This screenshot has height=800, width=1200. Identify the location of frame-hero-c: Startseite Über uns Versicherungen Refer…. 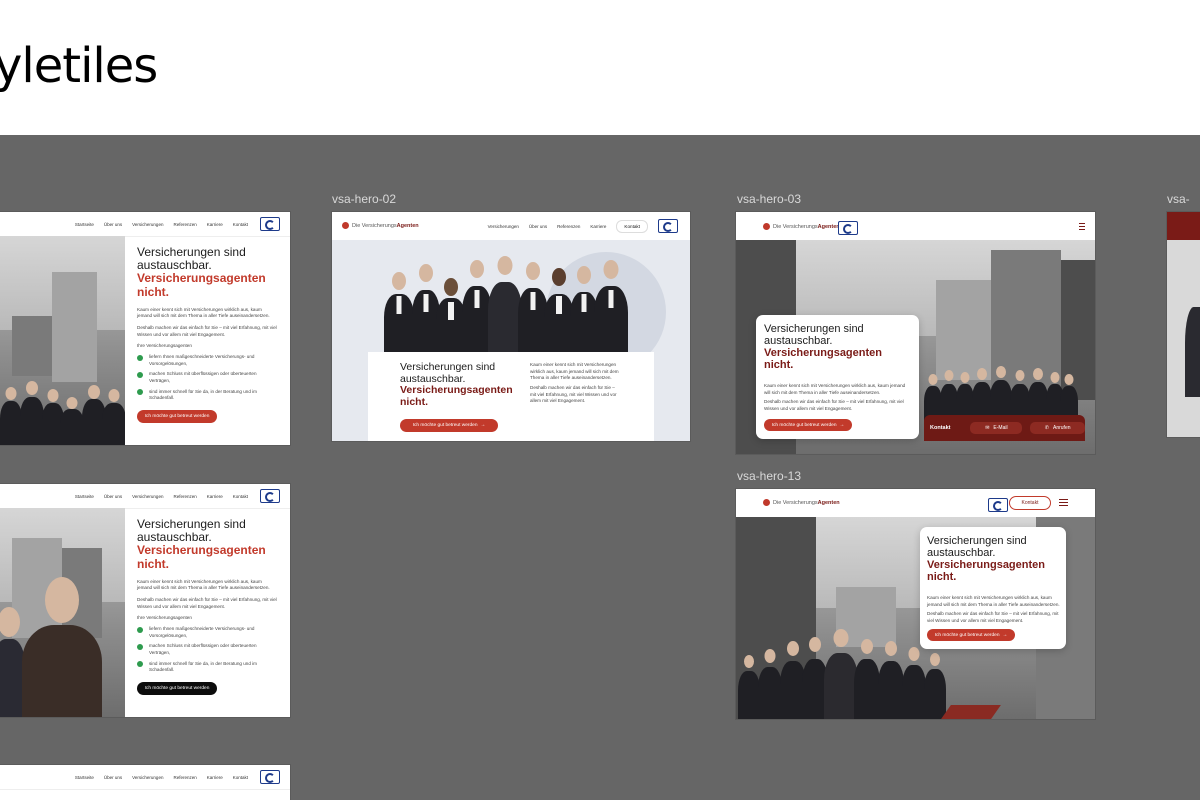
(145, 782).